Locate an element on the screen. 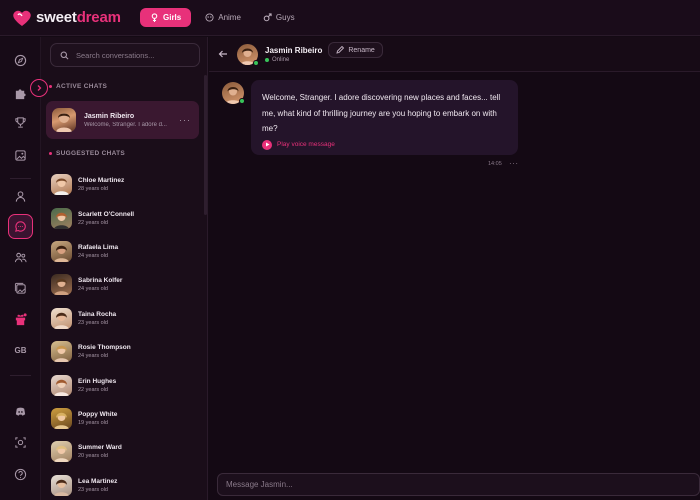 The height and width of the screenshot is (500, 700). chat-name: Taina Rocha is located at coordinates (97, 314).